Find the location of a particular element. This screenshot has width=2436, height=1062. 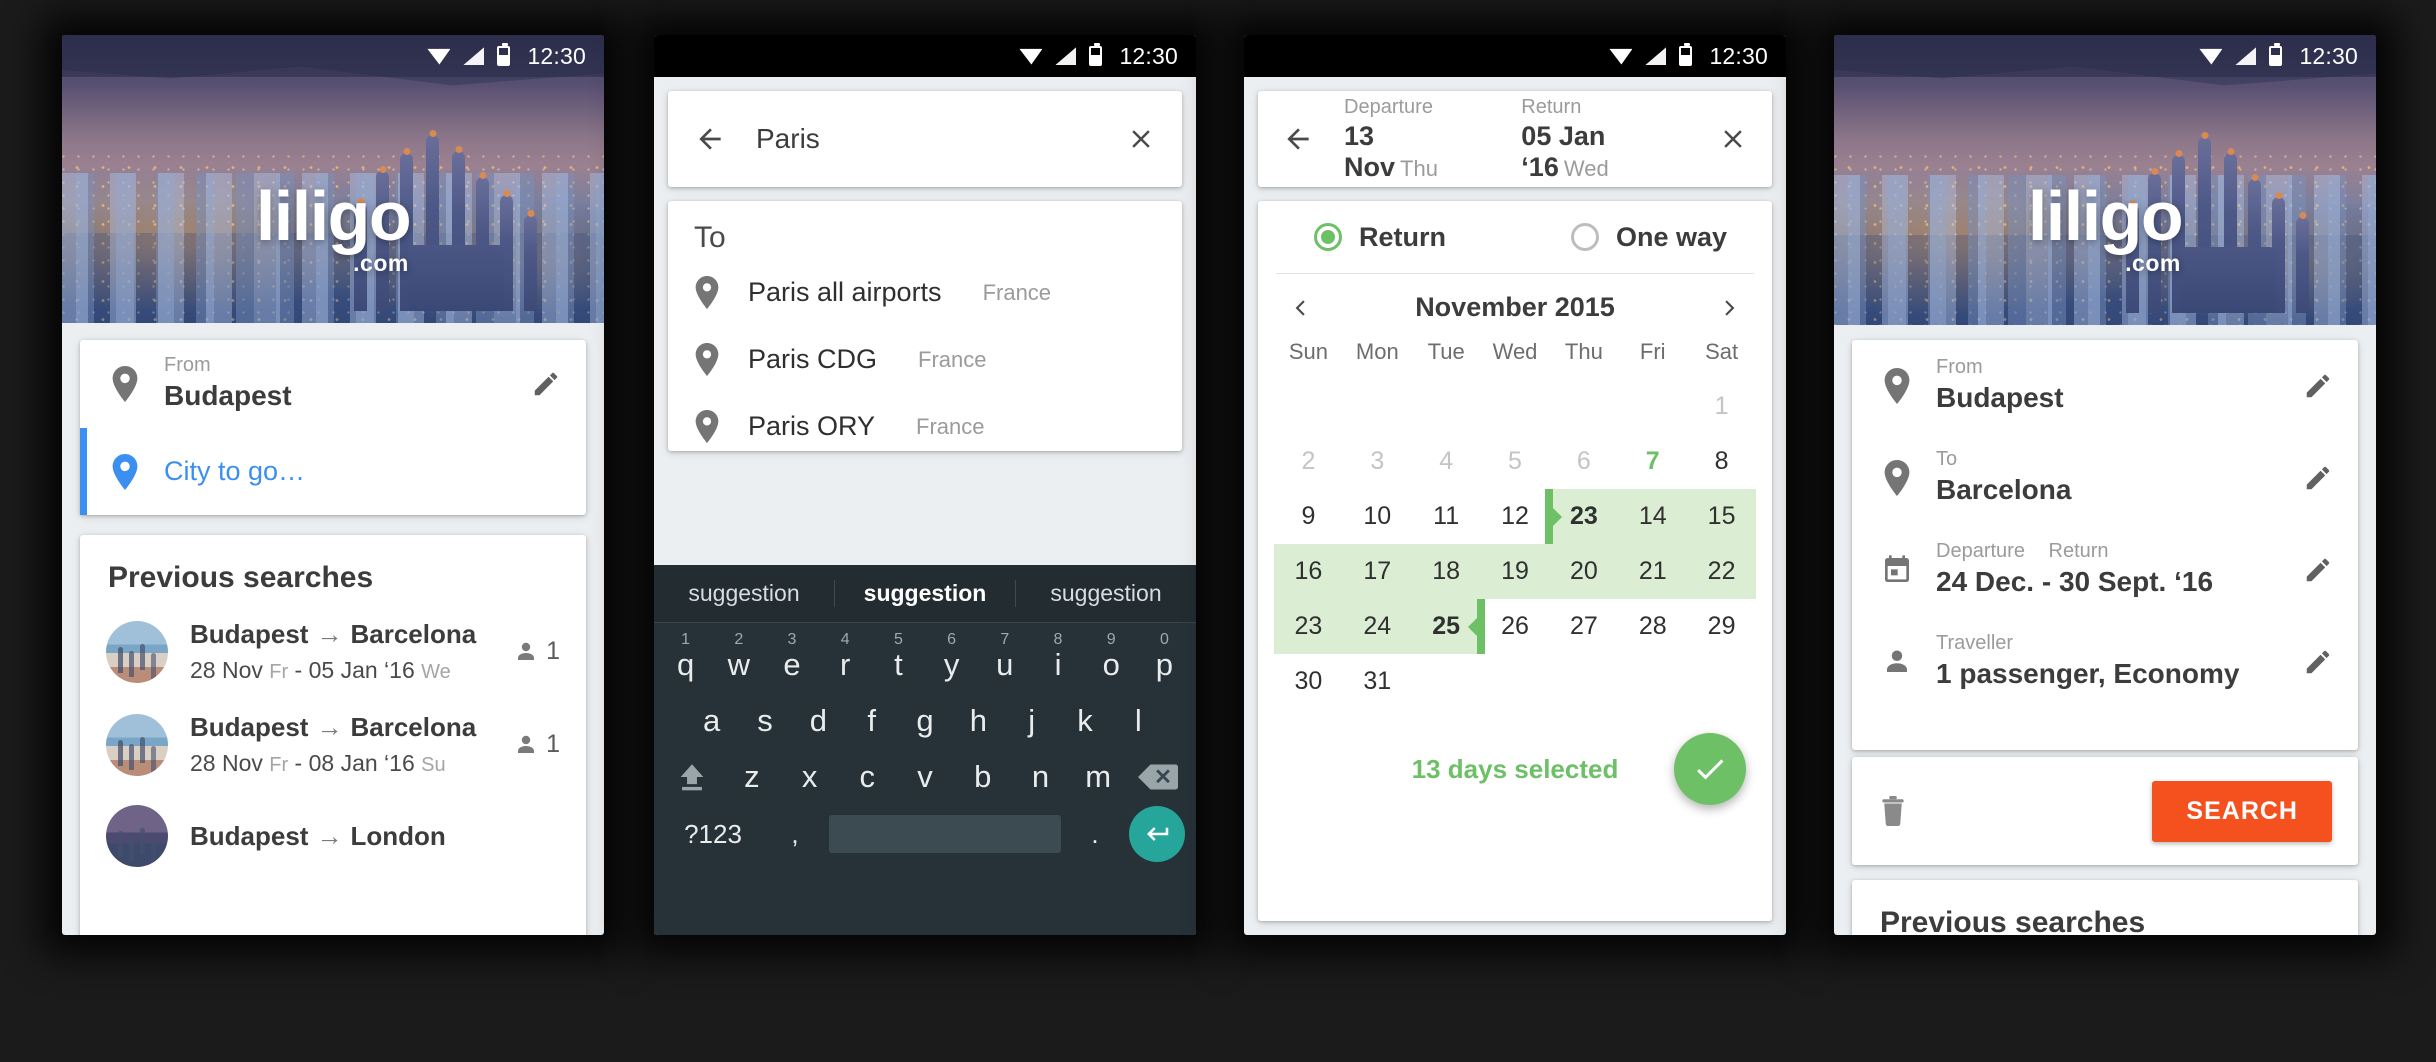

day-cell-in-range: 16 is located at coordinates (1308, 571).